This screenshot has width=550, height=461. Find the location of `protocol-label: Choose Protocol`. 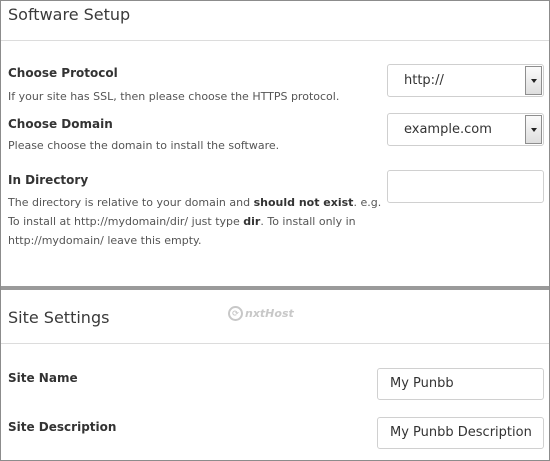

protocol-label: Choose Protocol is located at coordinates (63, 73).